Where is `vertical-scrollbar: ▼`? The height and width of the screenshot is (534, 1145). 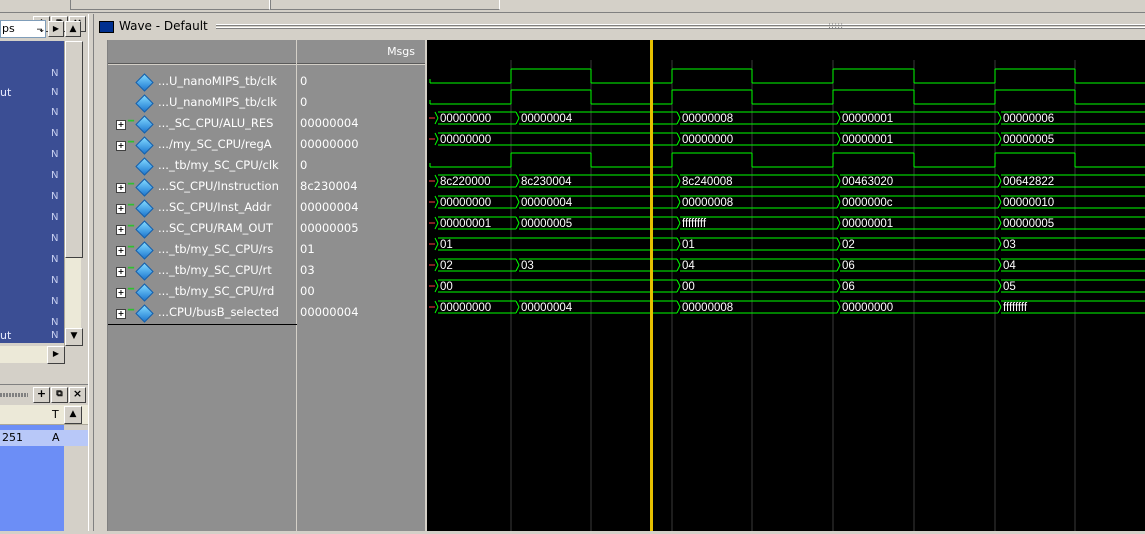 vertical-scrollbar: ▼ is located at coordinates (73, 193).